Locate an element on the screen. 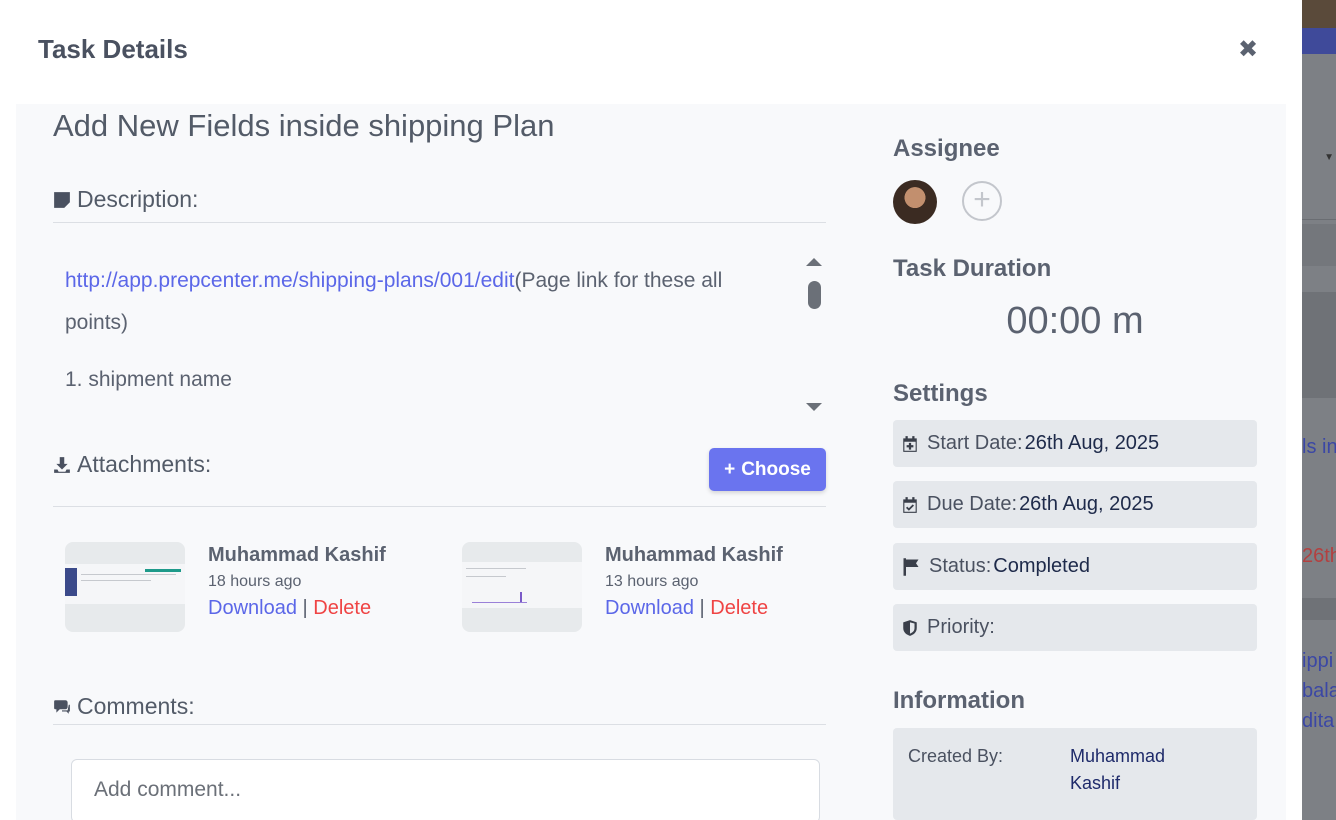  start-date-value: 26th Aug, 2025 is located at coordinates (1092, 443).